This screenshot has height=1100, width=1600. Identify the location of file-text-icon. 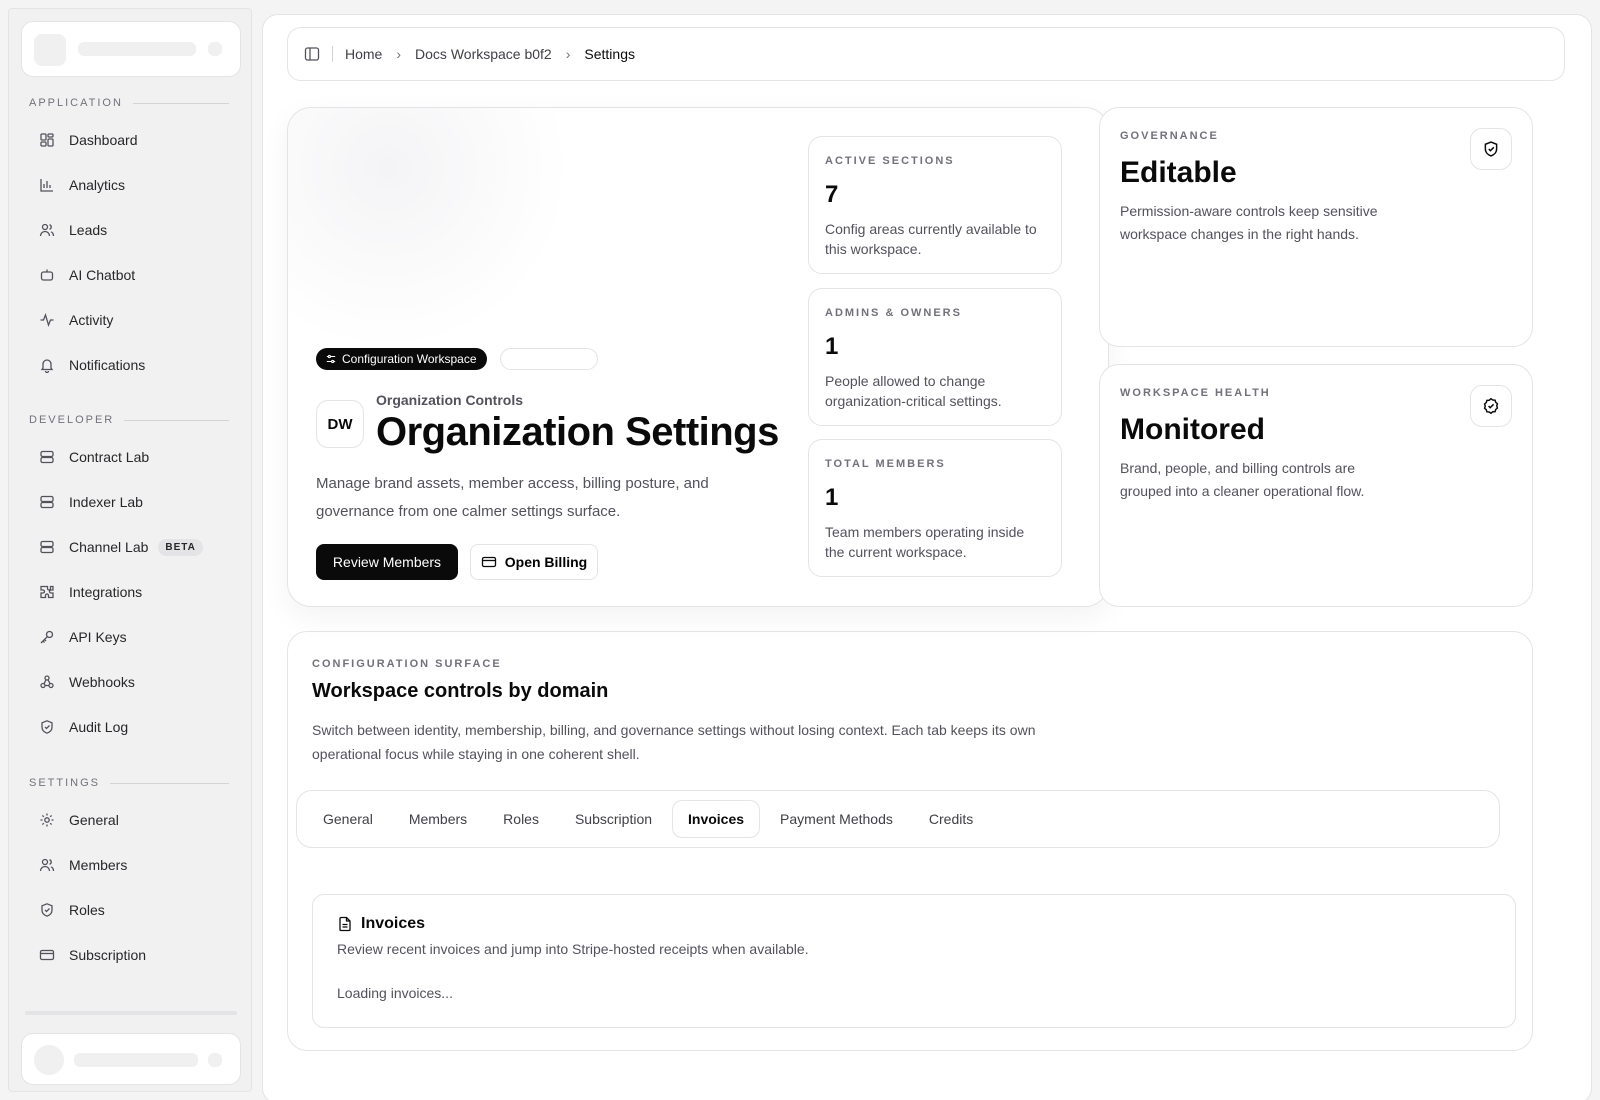
(345, 924).